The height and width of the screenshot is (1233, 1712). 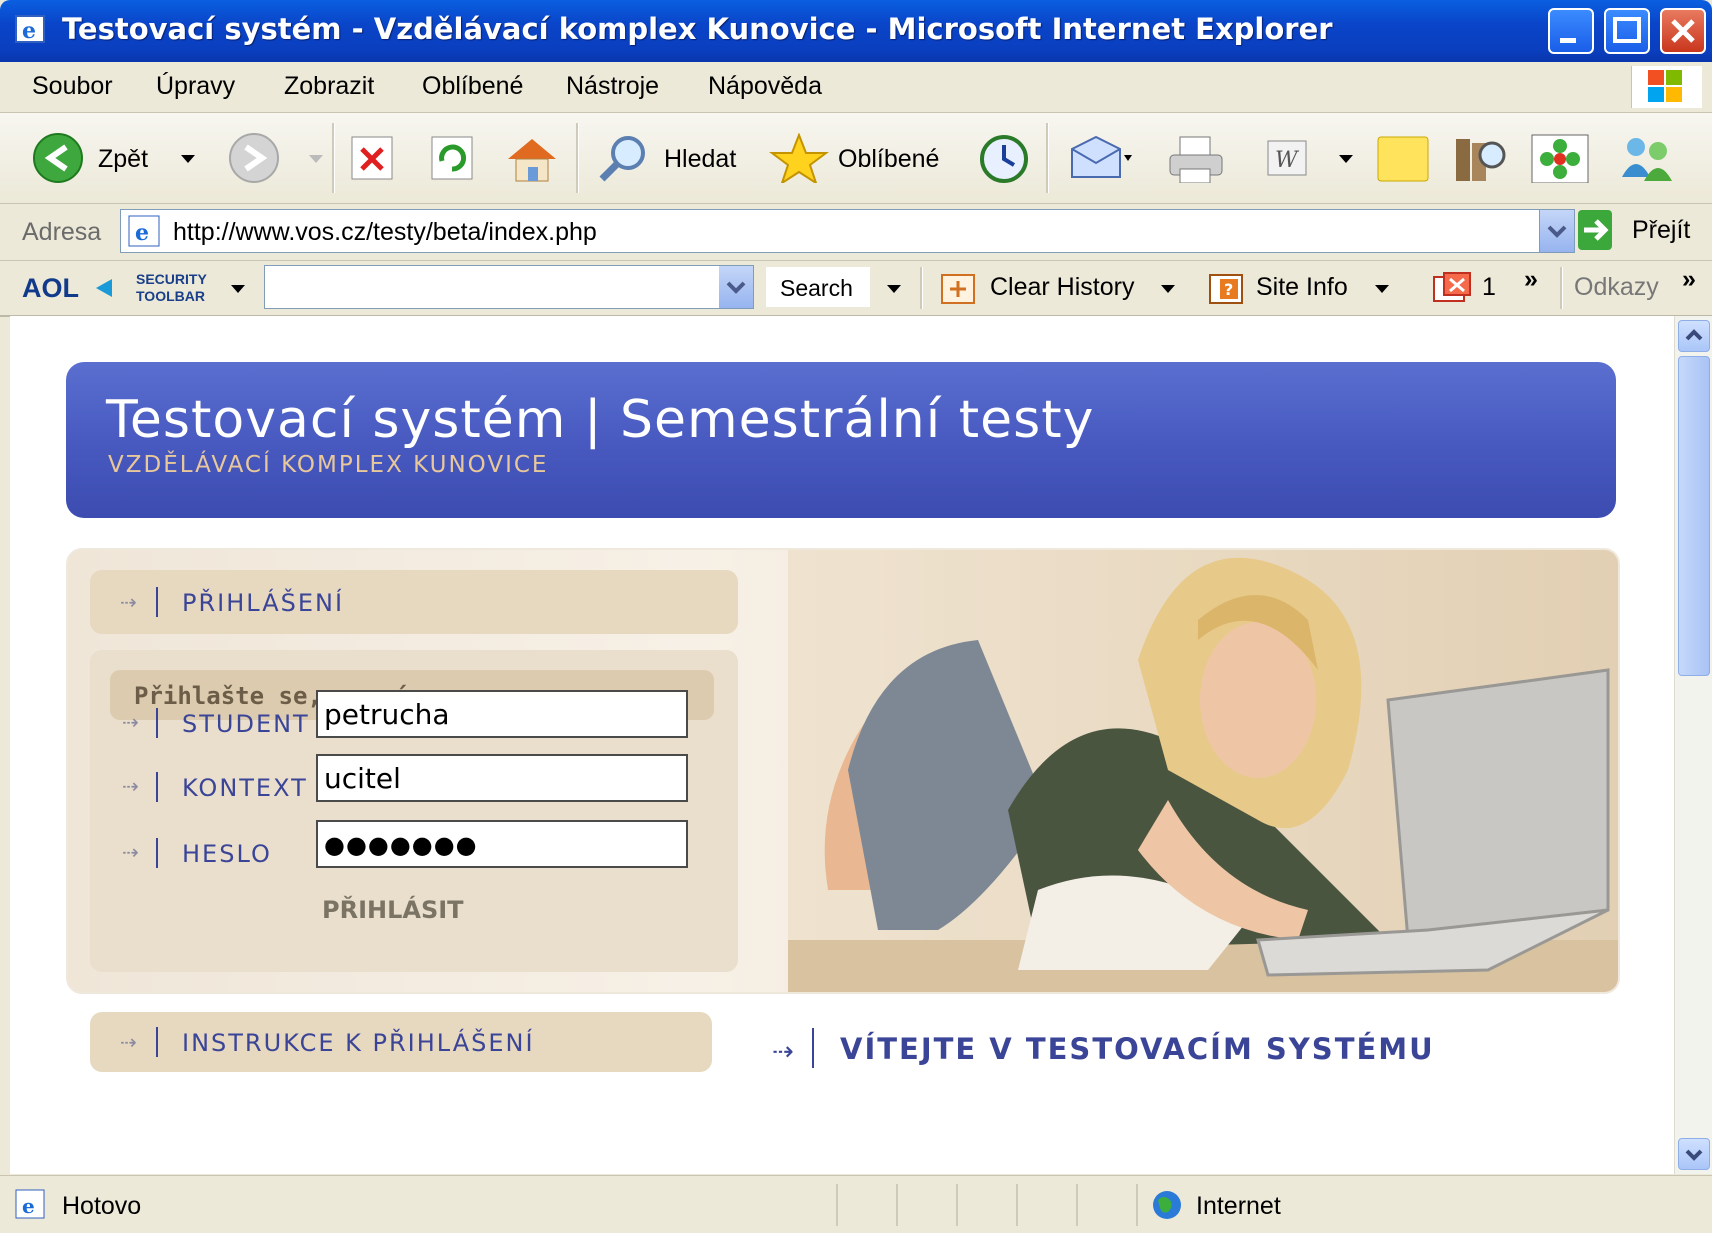 What do you see at coordinates (1002, 158) in the screenshot?
I see `history-icon` at bounding box center [1002, 158].